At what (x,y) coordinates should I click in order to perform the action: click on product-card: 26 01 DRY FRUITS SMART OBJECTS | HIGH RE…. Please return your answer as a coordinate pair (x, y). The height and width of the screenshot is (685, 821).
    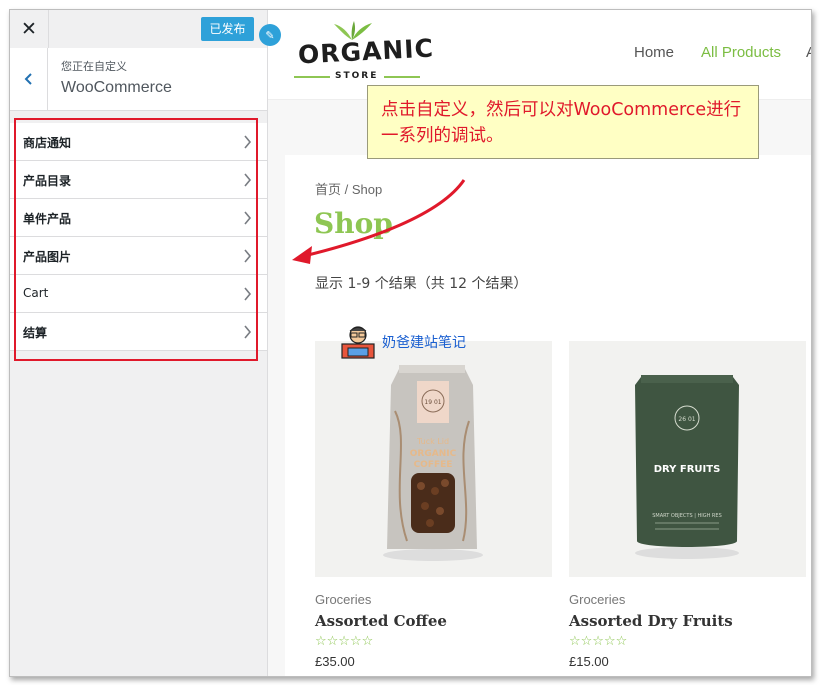
    Looking at the image, I should click on (687, 505).